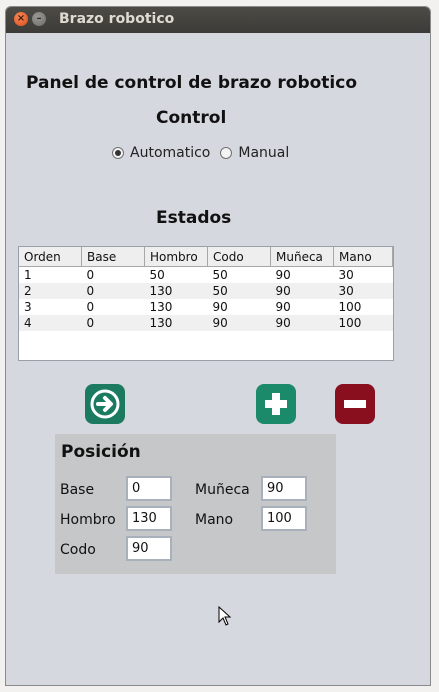 This screenshot has height=692, width=439. What do you see at coordinates (302, 257) in the screenshot?
I see `column-header-muneca: Muñeca` at bounding box center [302, 257].